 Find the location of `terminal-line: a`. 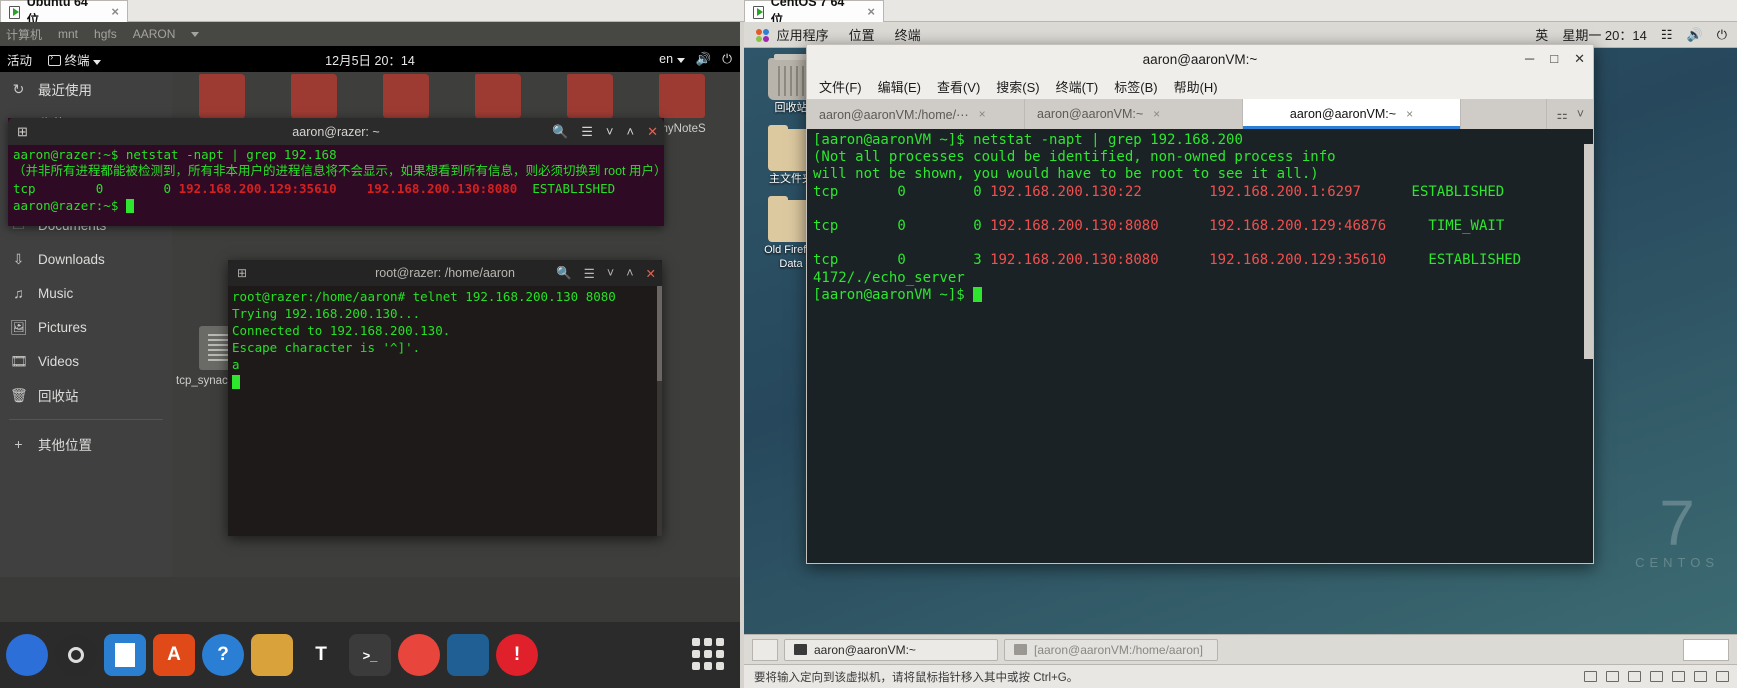

terminal-line: a is located at coordinates (236, 364).